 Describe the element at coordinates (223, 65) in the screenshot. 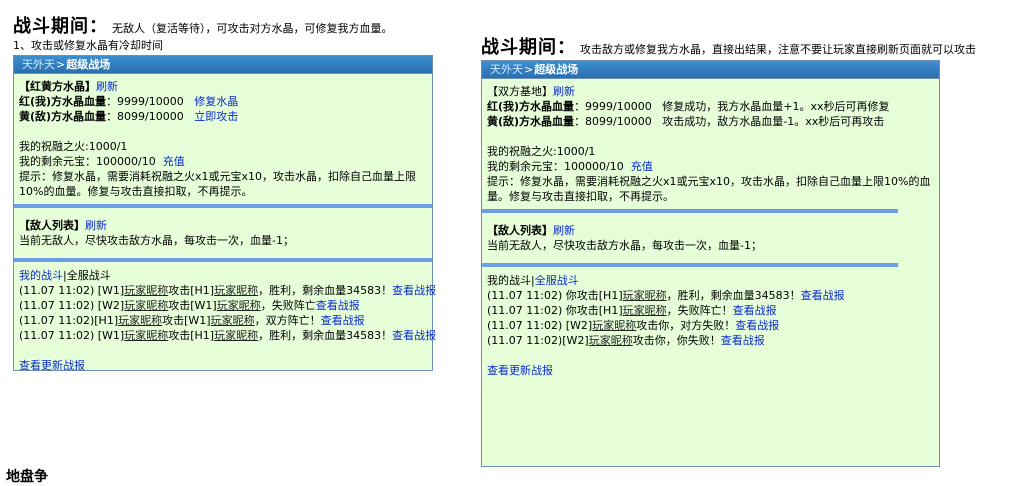

I see `left-breadcrumb: 天外天>超级战场` at that location.